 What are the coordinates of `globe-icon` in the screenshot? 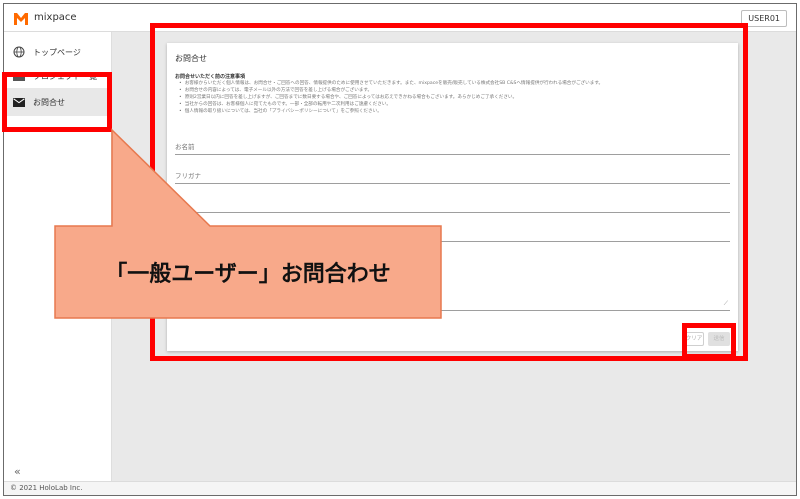 It's located at (19, 52).